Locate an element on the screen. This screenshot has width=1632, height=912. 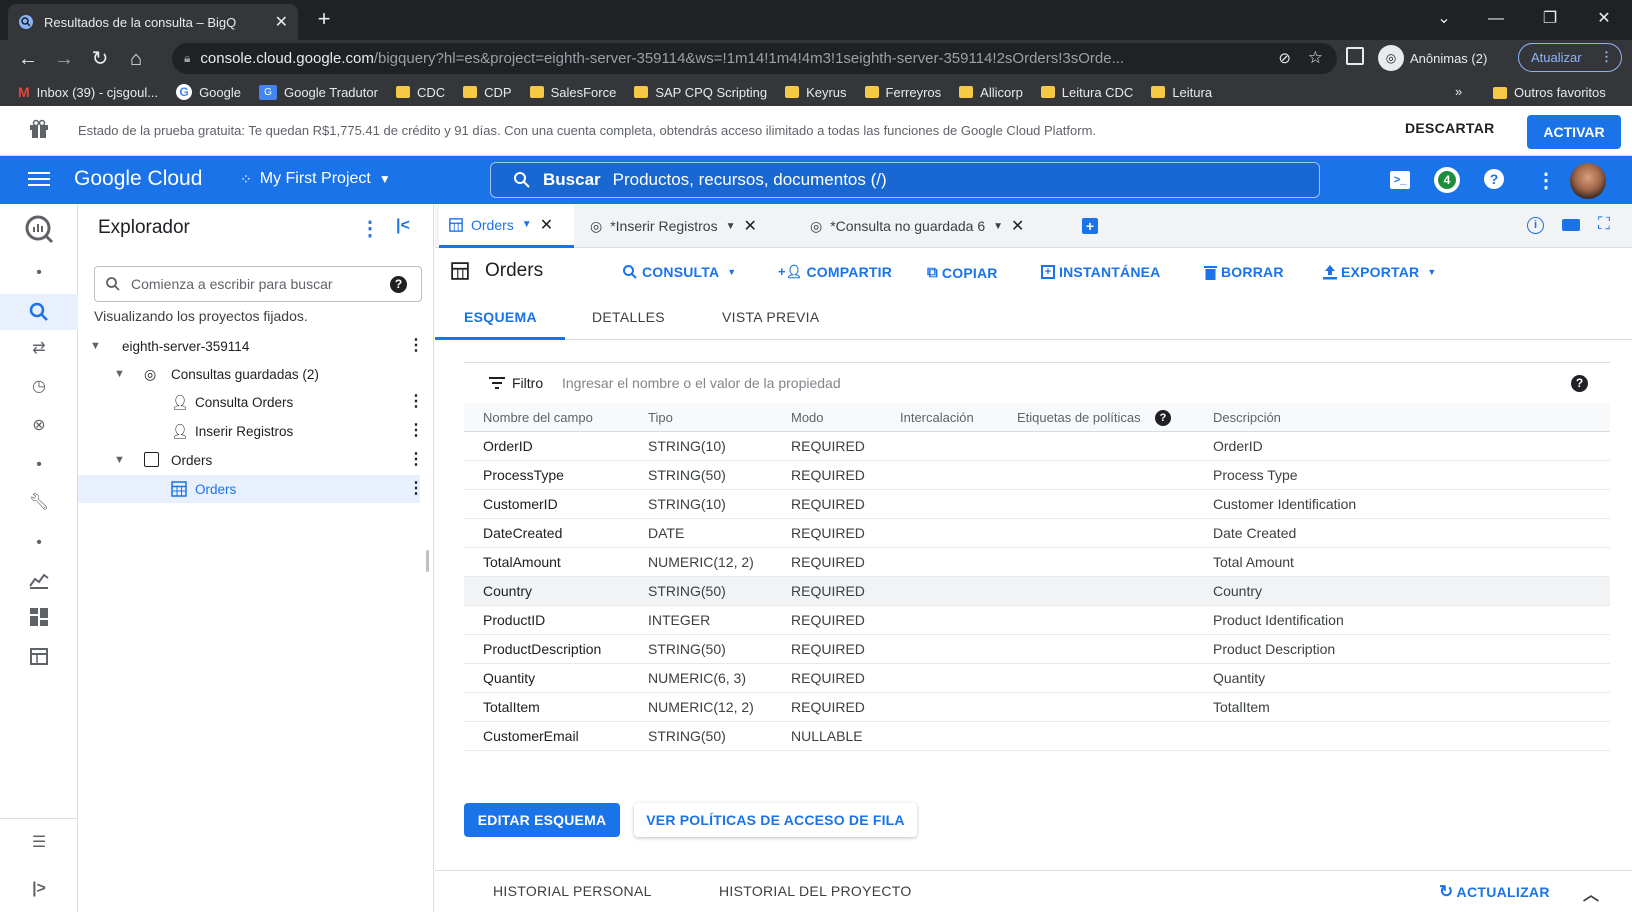
bookmark-cdp: CDP is located at coordinates (487, 92).